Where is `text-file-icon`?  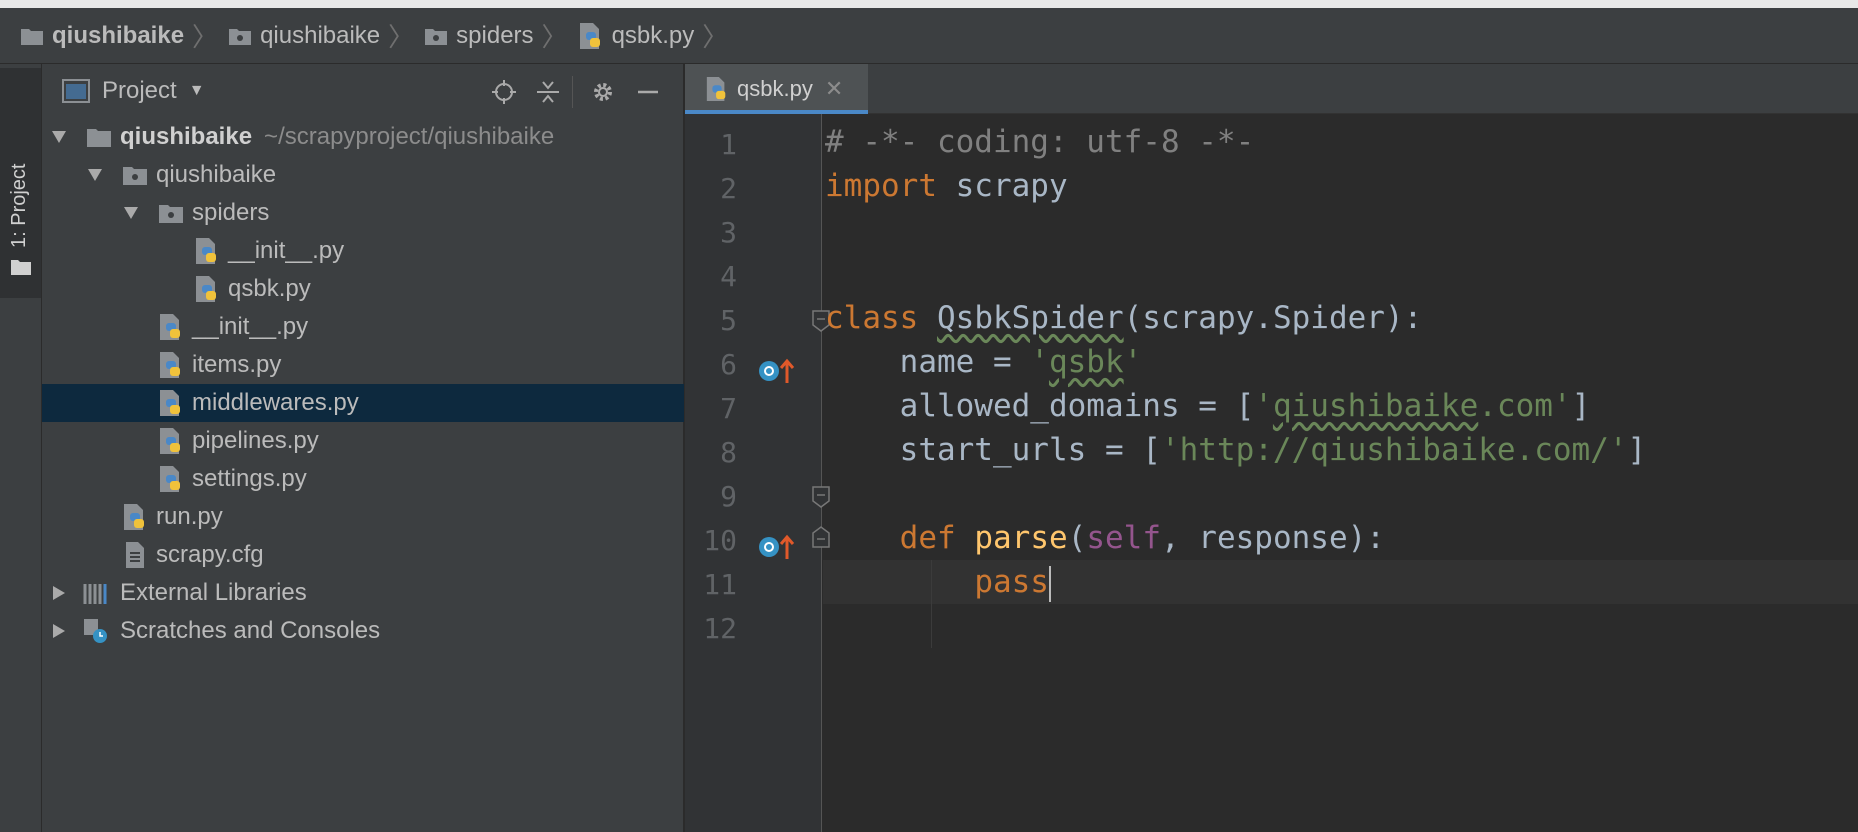
text-file-icon is located at coordinates (135, 555).